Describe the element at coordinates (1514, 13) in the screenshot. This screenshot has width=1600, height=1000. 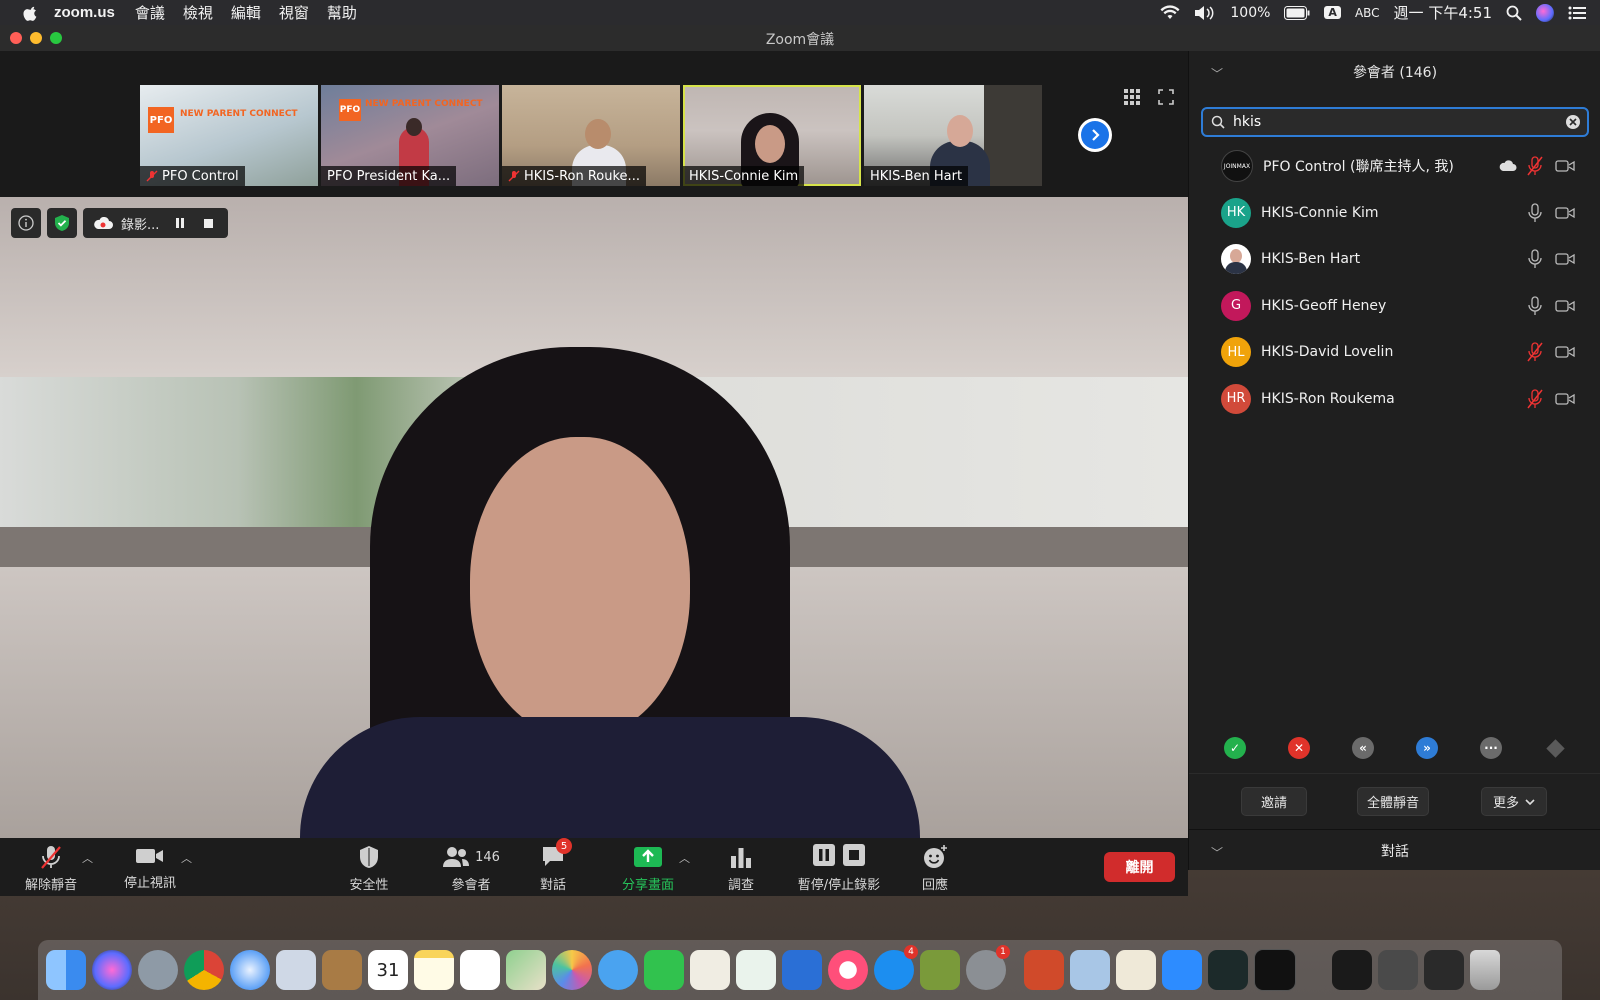
I see `spotlight-search-icon` at that location.